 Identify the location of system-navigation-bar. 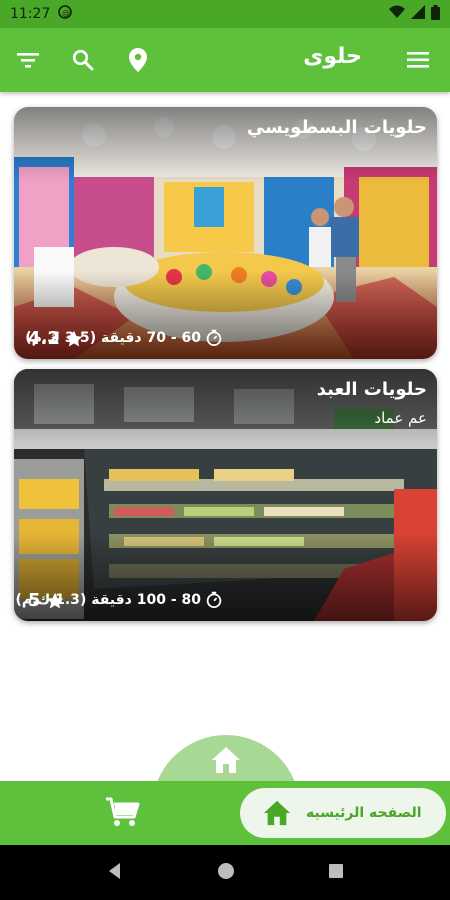
(225, 872).